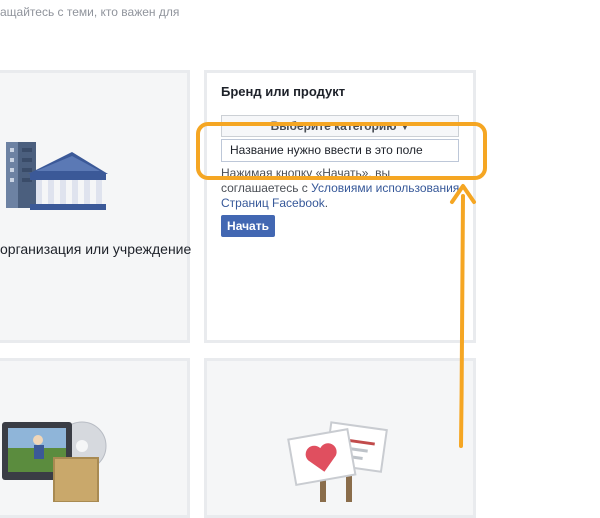 The height and width of the screenshot is (518, 600). Describe the element at coordinates (463, 316) in the screenshot. I see `annotation-arrow-icon` at that location.